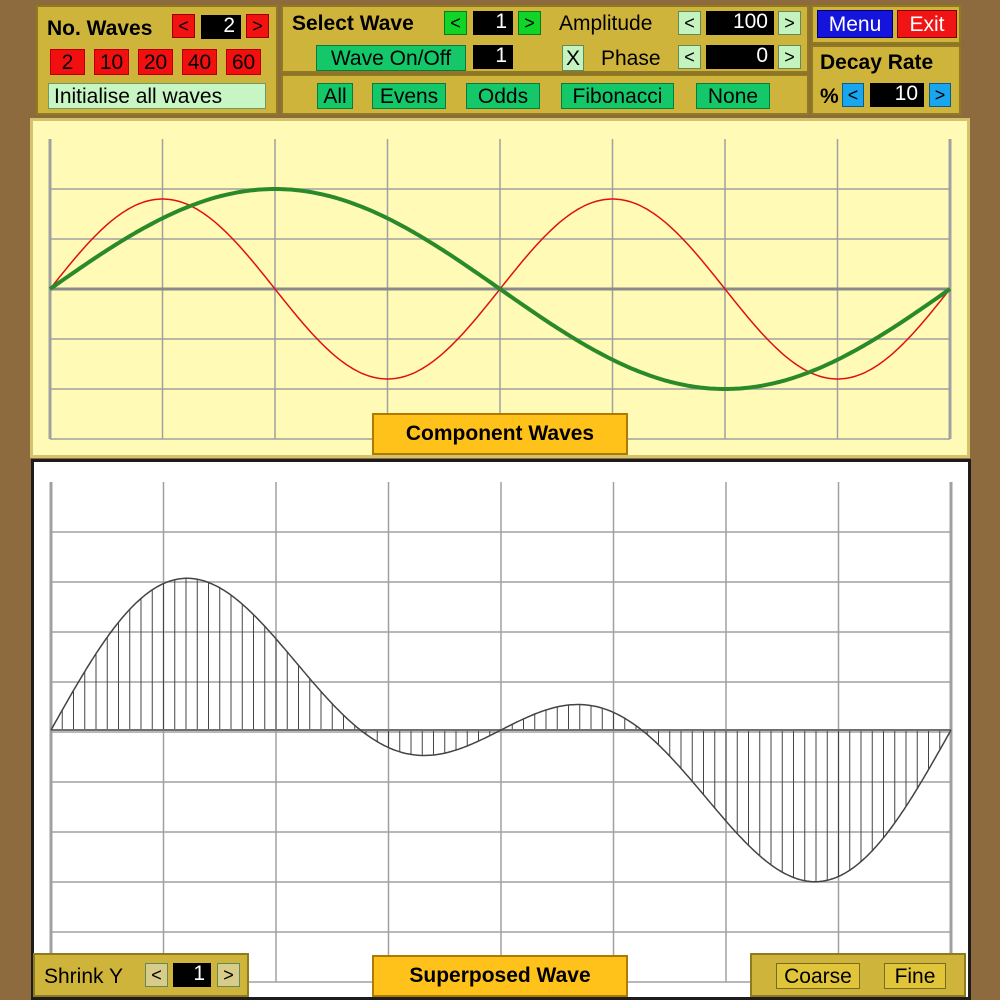  I want to click on phase-display: 0, so click(740, 57).